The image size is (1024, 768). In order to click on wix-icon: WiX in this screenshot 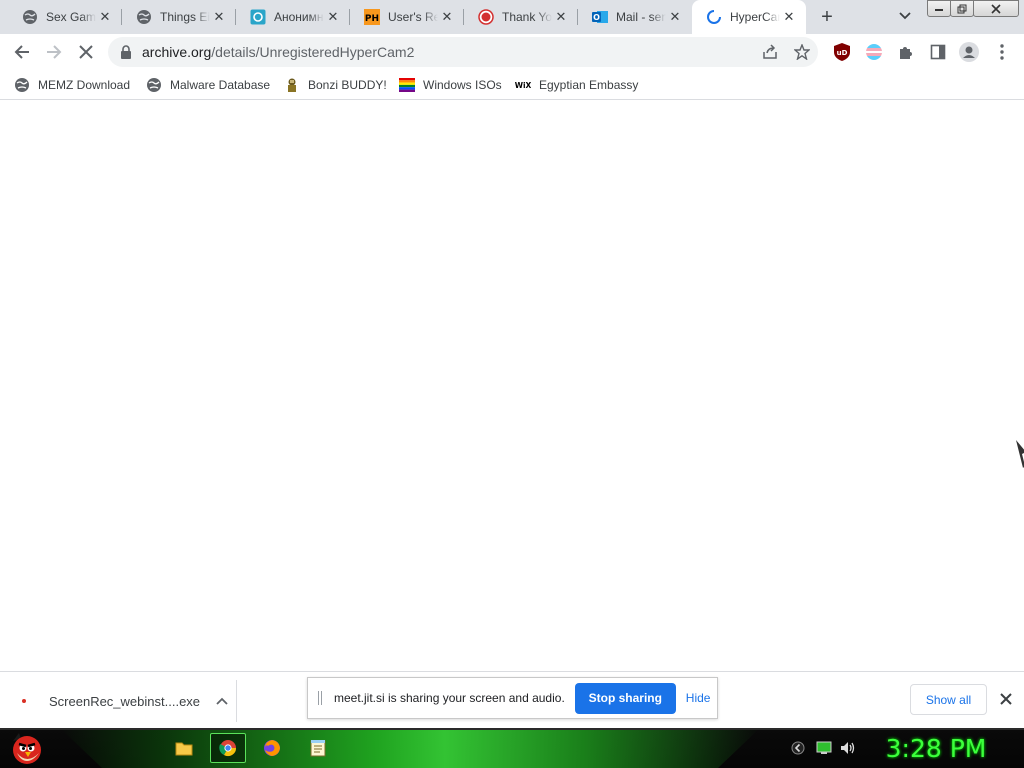, I will do `click(523, 85)`.